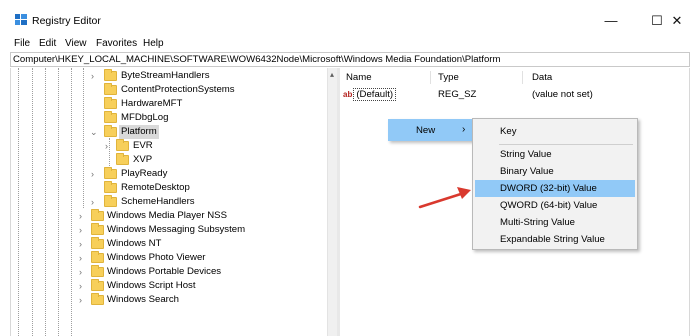 The width and height of the screenshot is (700, 336). Describe the element at coordinates (562, 94) in the screenshot. I see `value-data: (value not set)` at that location.